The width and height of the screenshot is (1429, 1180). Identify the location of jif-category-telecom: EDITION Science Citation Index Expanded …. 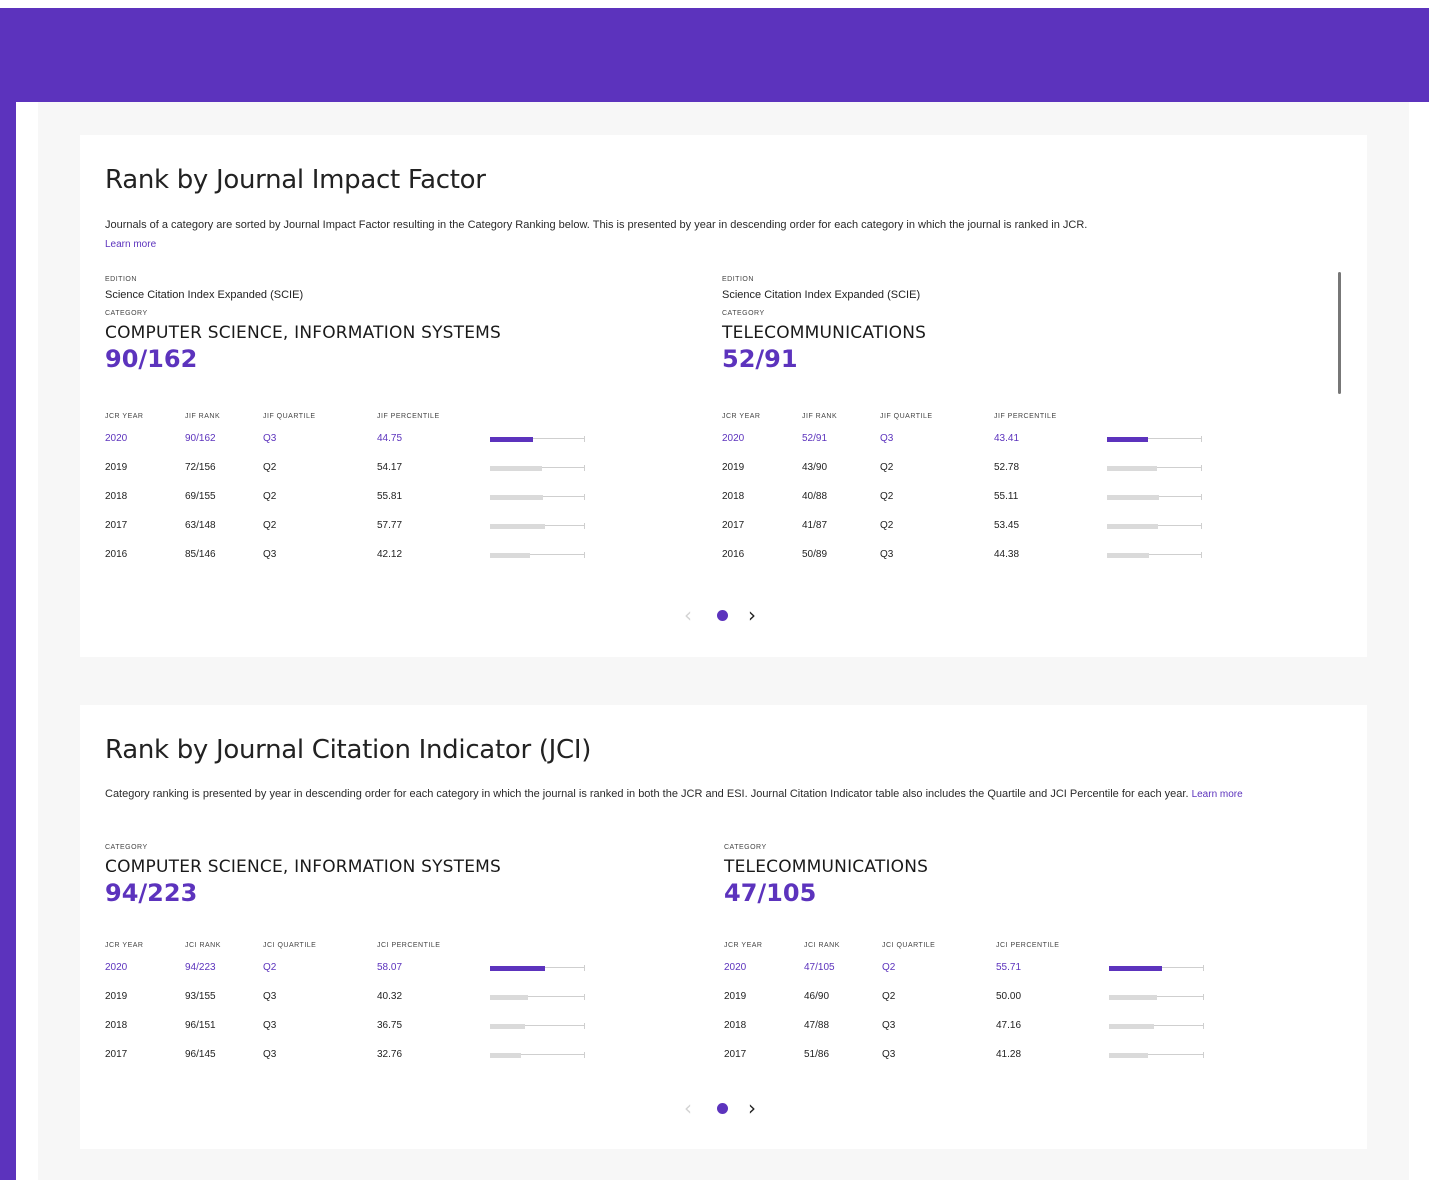
(1002, 324).